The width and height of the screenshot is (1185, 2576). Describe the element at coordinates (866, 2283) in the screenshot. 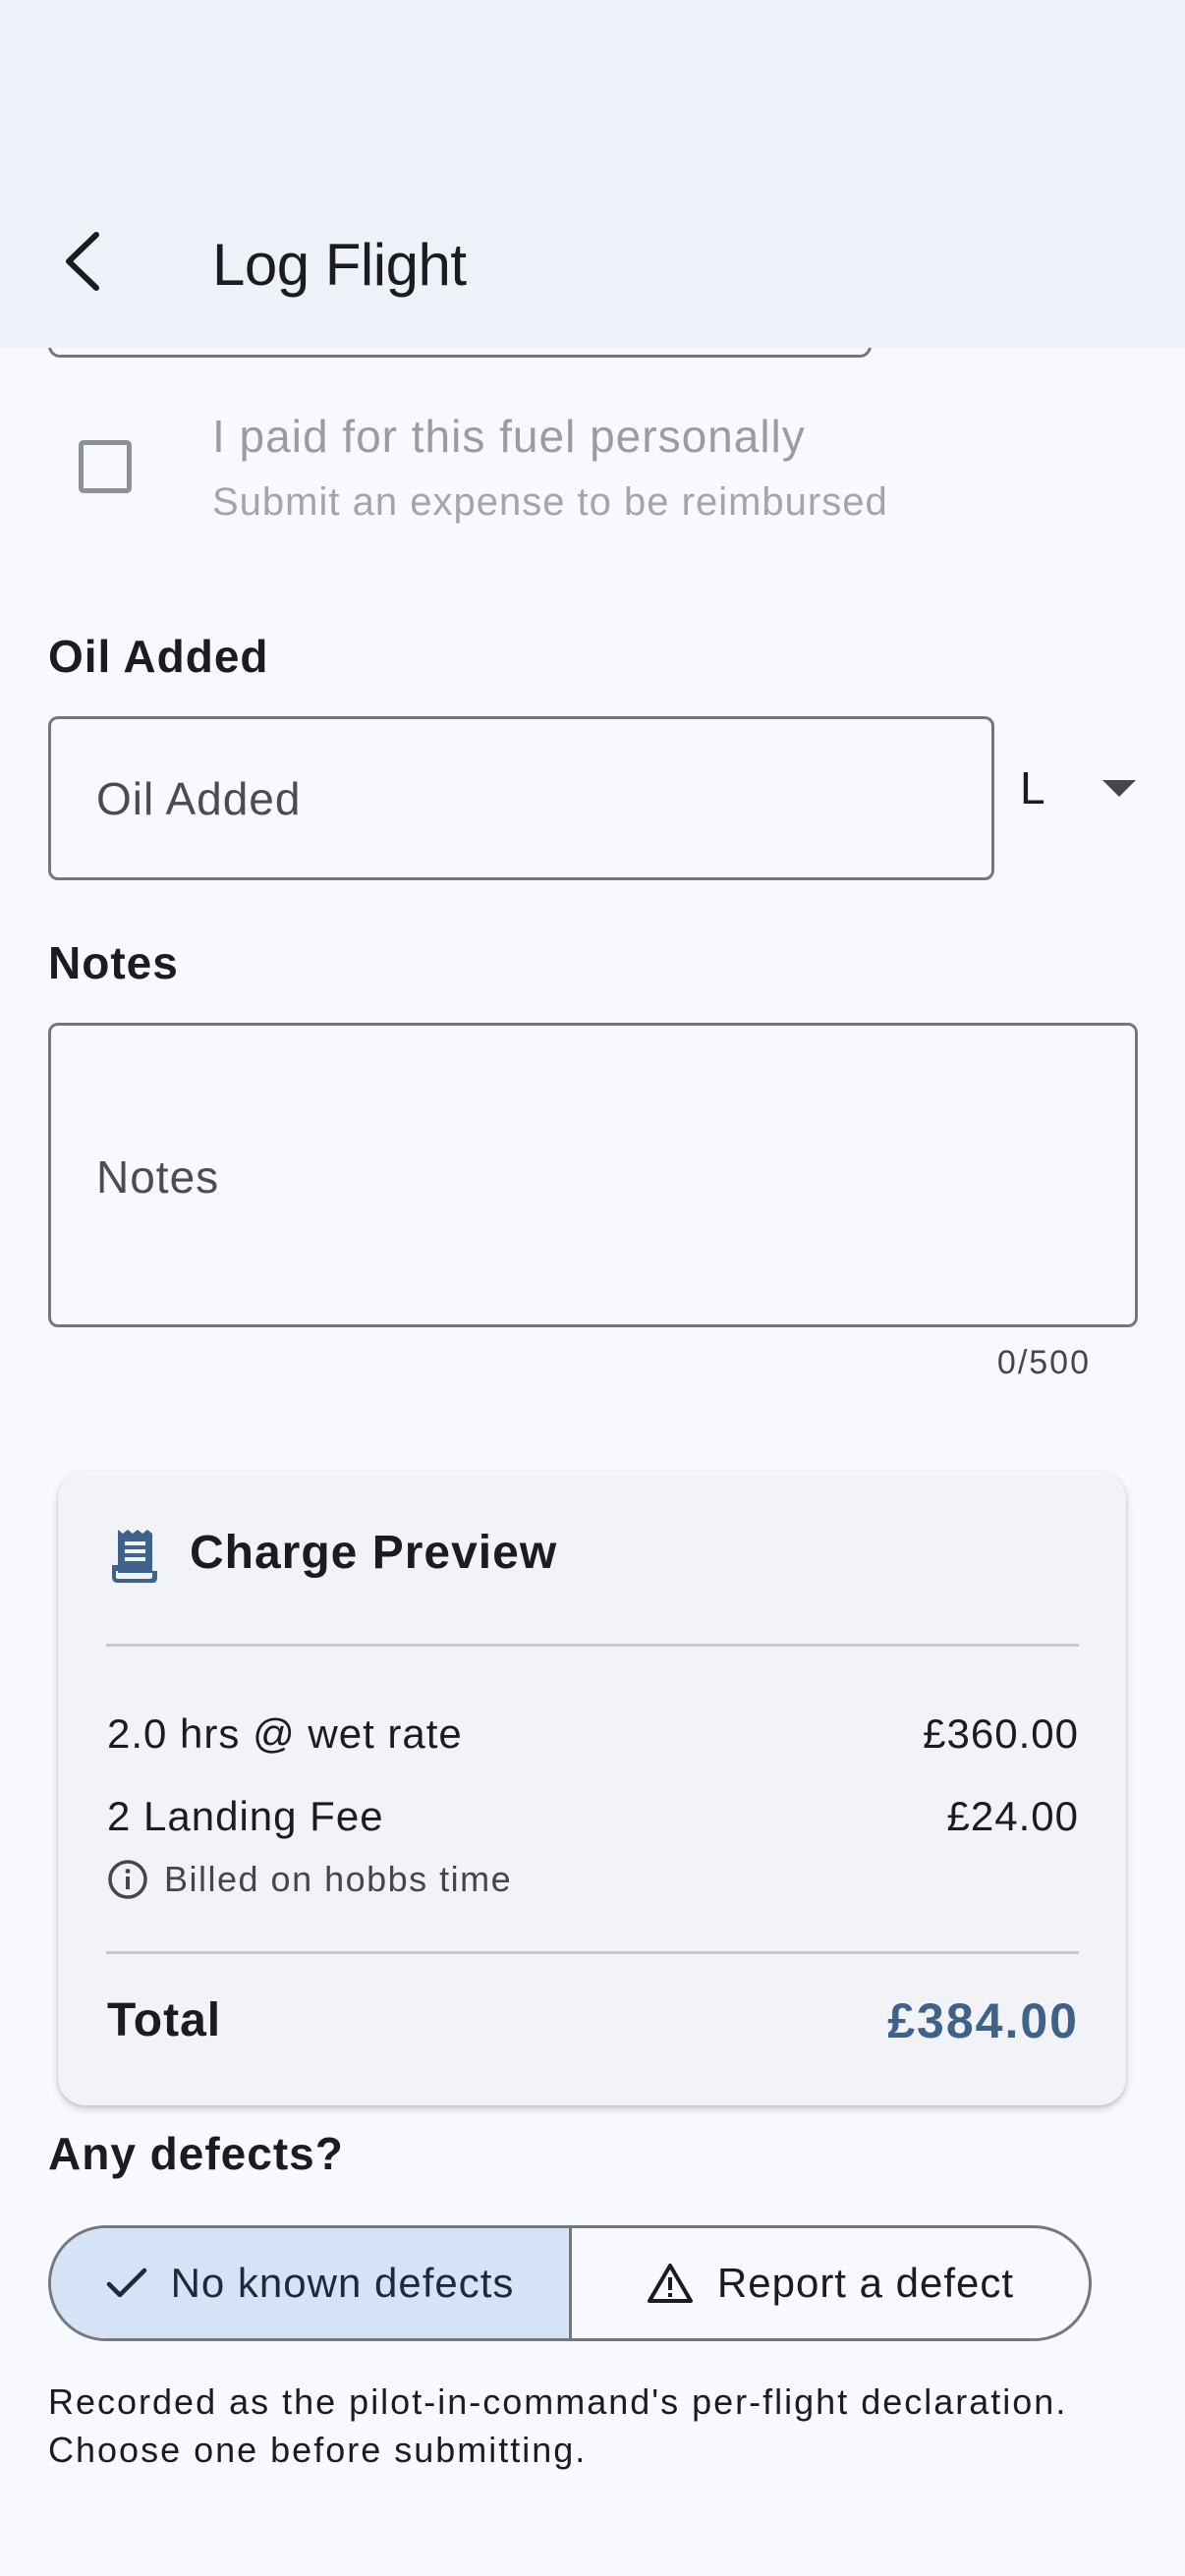

I see `report-defect-label: Report a defect` at that location.